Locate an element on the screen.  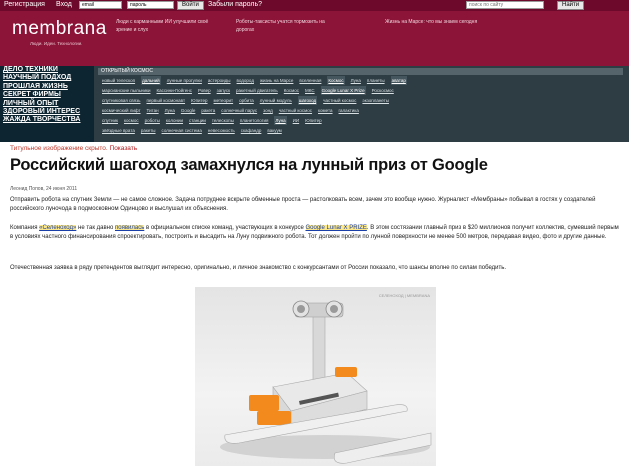
category-link: ЗДОРОВЫЙ ИНТЕРЕС is located at coordinates (48, 112).